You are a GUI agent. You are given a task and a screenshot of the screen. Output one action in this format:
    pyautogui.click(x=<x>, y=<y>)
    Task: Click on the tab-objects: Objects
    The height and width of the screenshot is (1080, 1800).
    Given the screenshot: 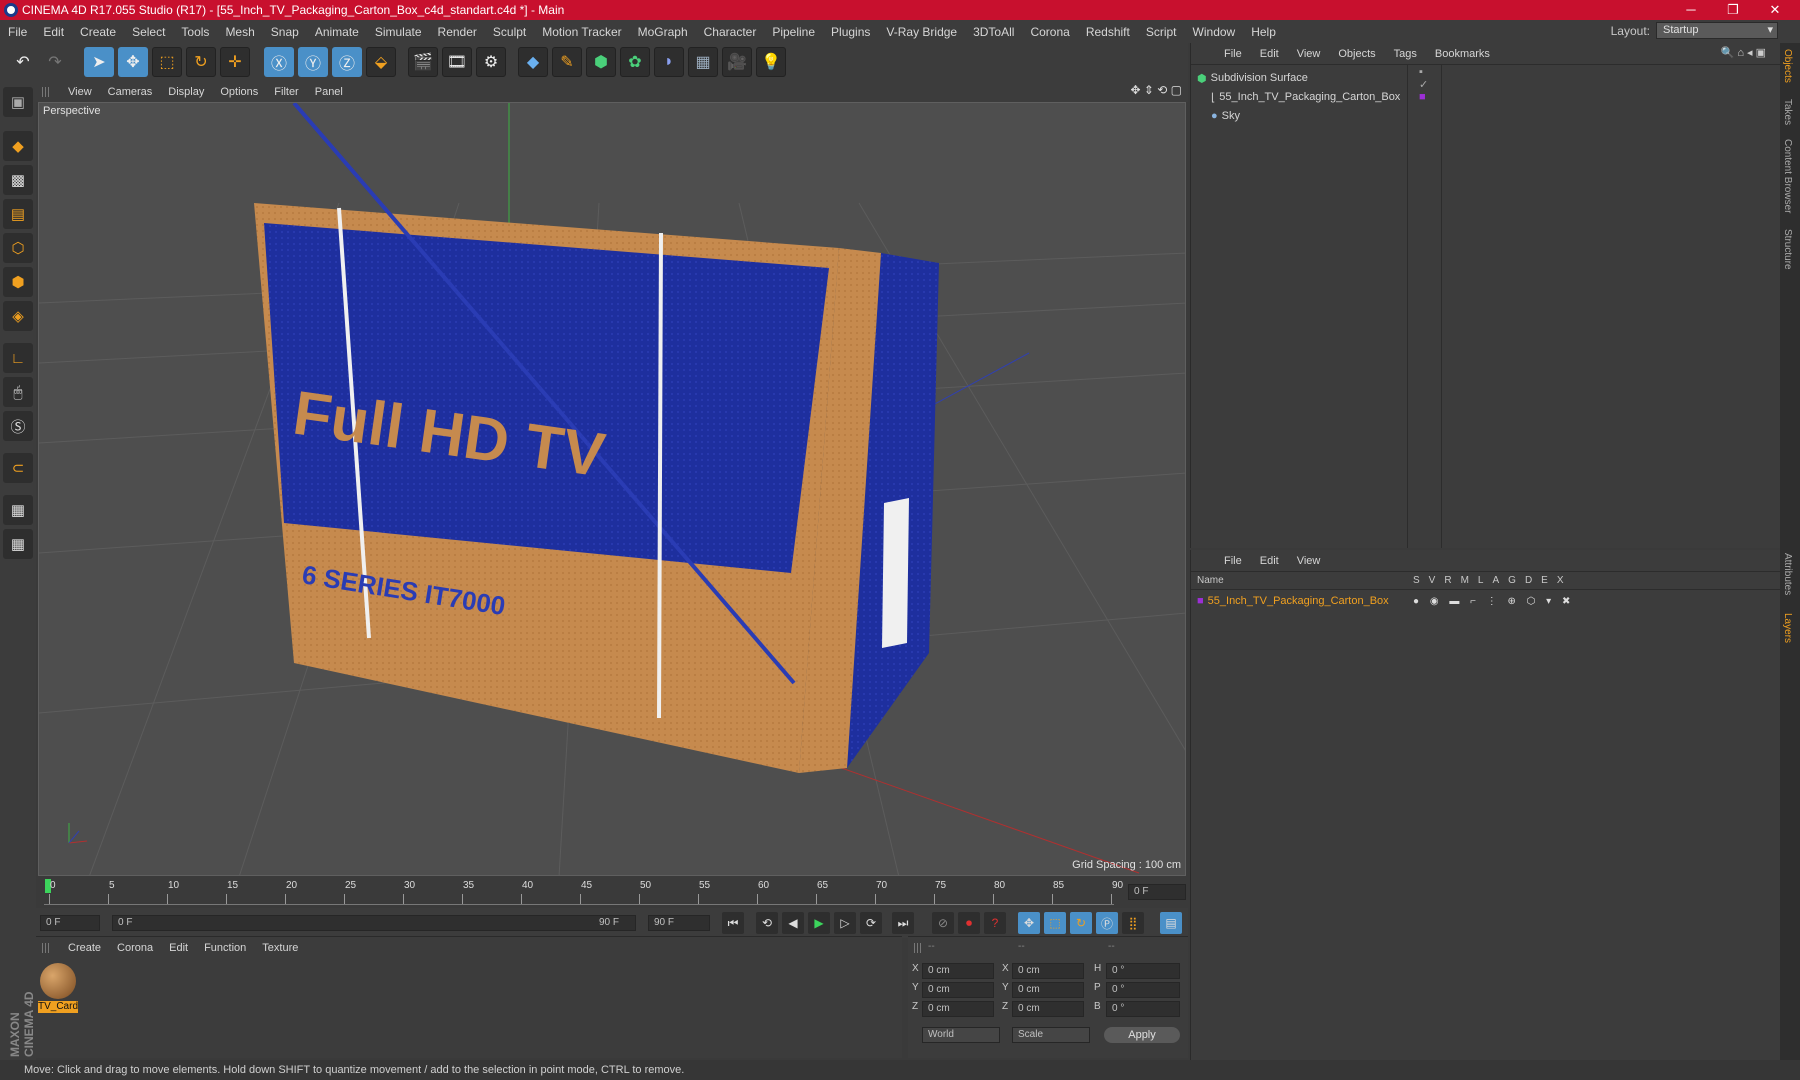 What is the action you would take?
    pyautogui.click(x=1787, y=66)
    